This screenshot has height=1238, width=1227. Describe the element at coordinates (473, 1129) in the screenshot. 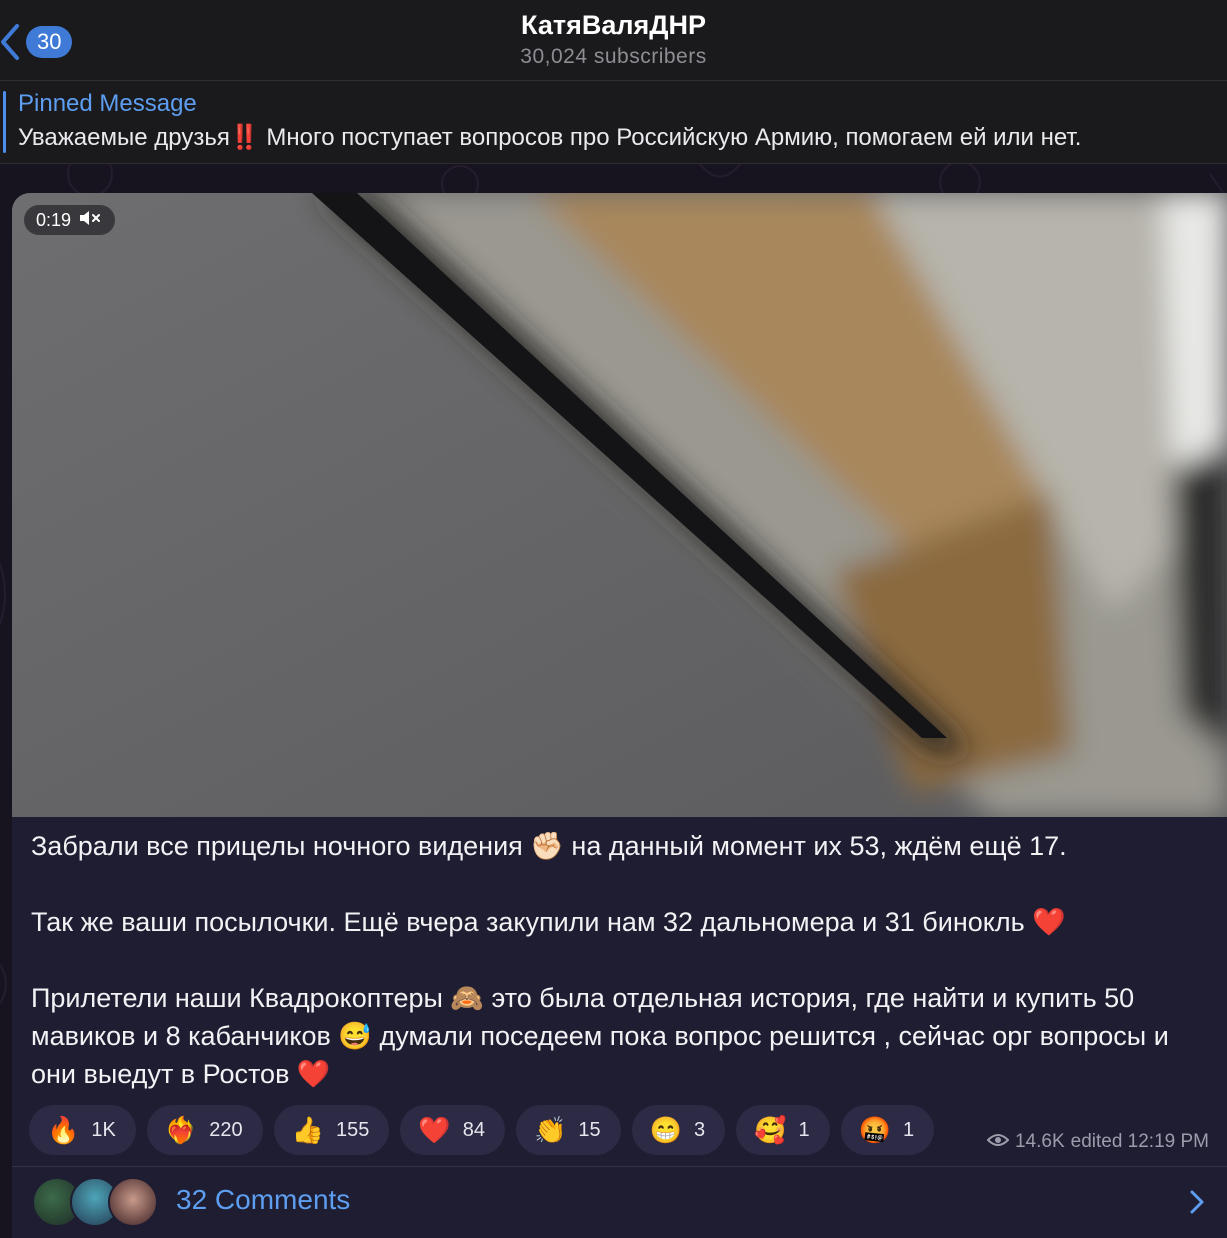

I see `reaction-count: 84` at that location.